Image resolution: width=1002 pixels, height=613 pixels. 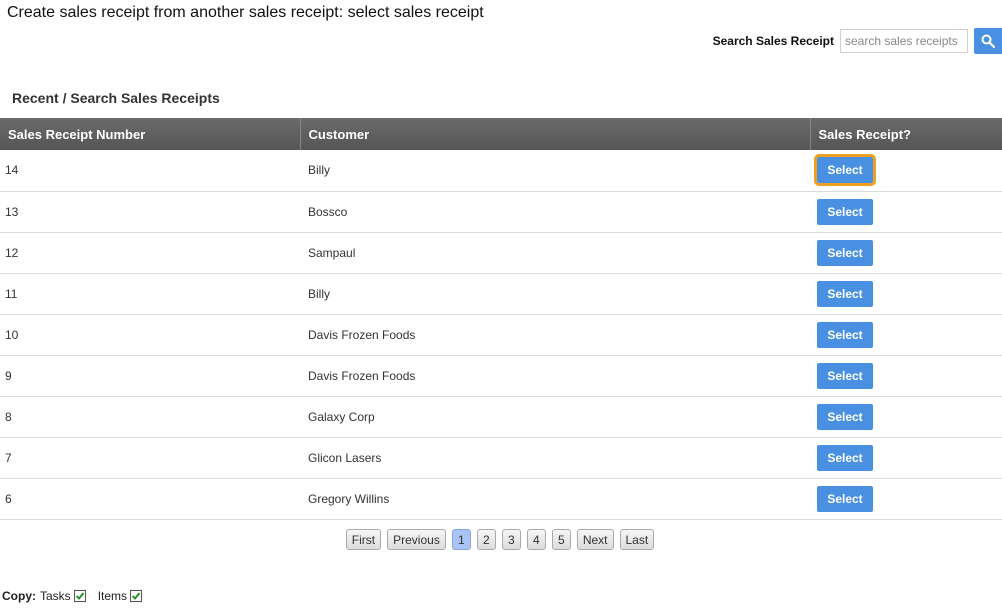 What do you see at coordinates (555, 134) in the screenshot?
I see `column-header-customer: Customer` at bounding box center [555, 134].